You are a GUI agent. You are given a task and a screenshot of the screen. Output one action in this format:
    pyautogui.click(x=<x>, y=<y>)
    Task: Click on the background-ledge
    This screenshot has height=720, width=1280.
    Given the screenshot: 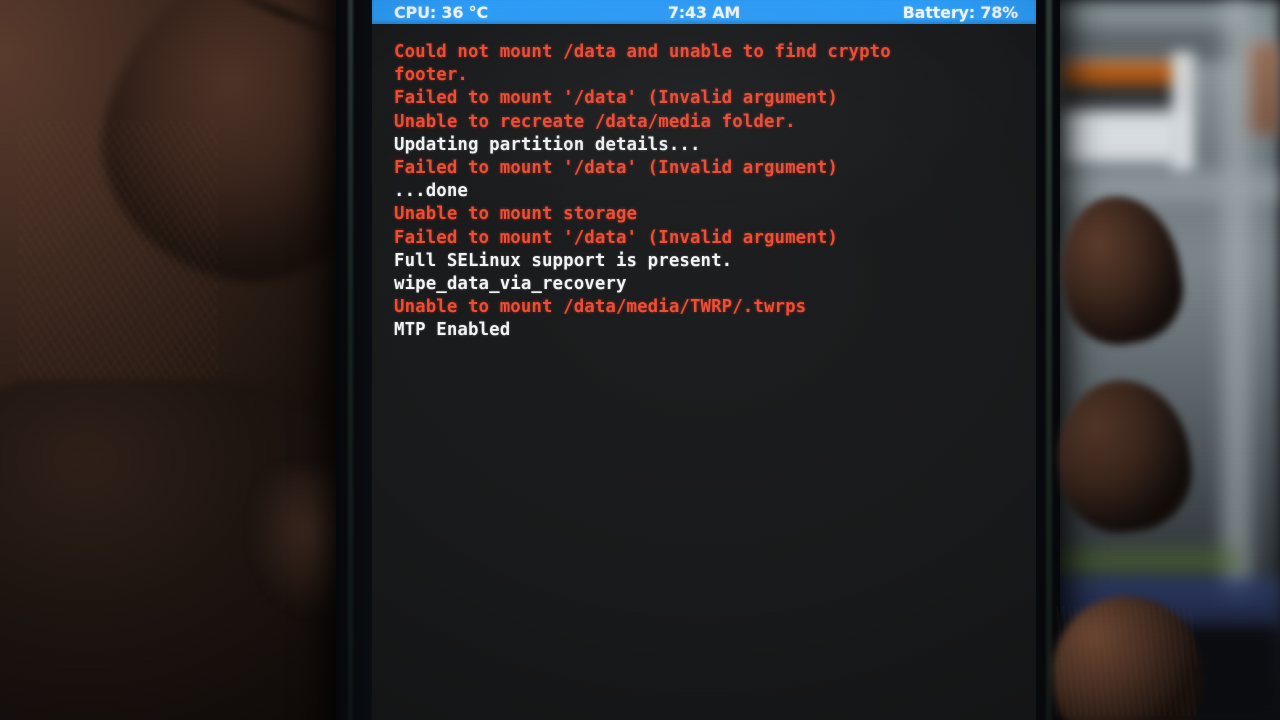 What is the action you would take?
    pyautogui.click(x=1160, y=187)
    